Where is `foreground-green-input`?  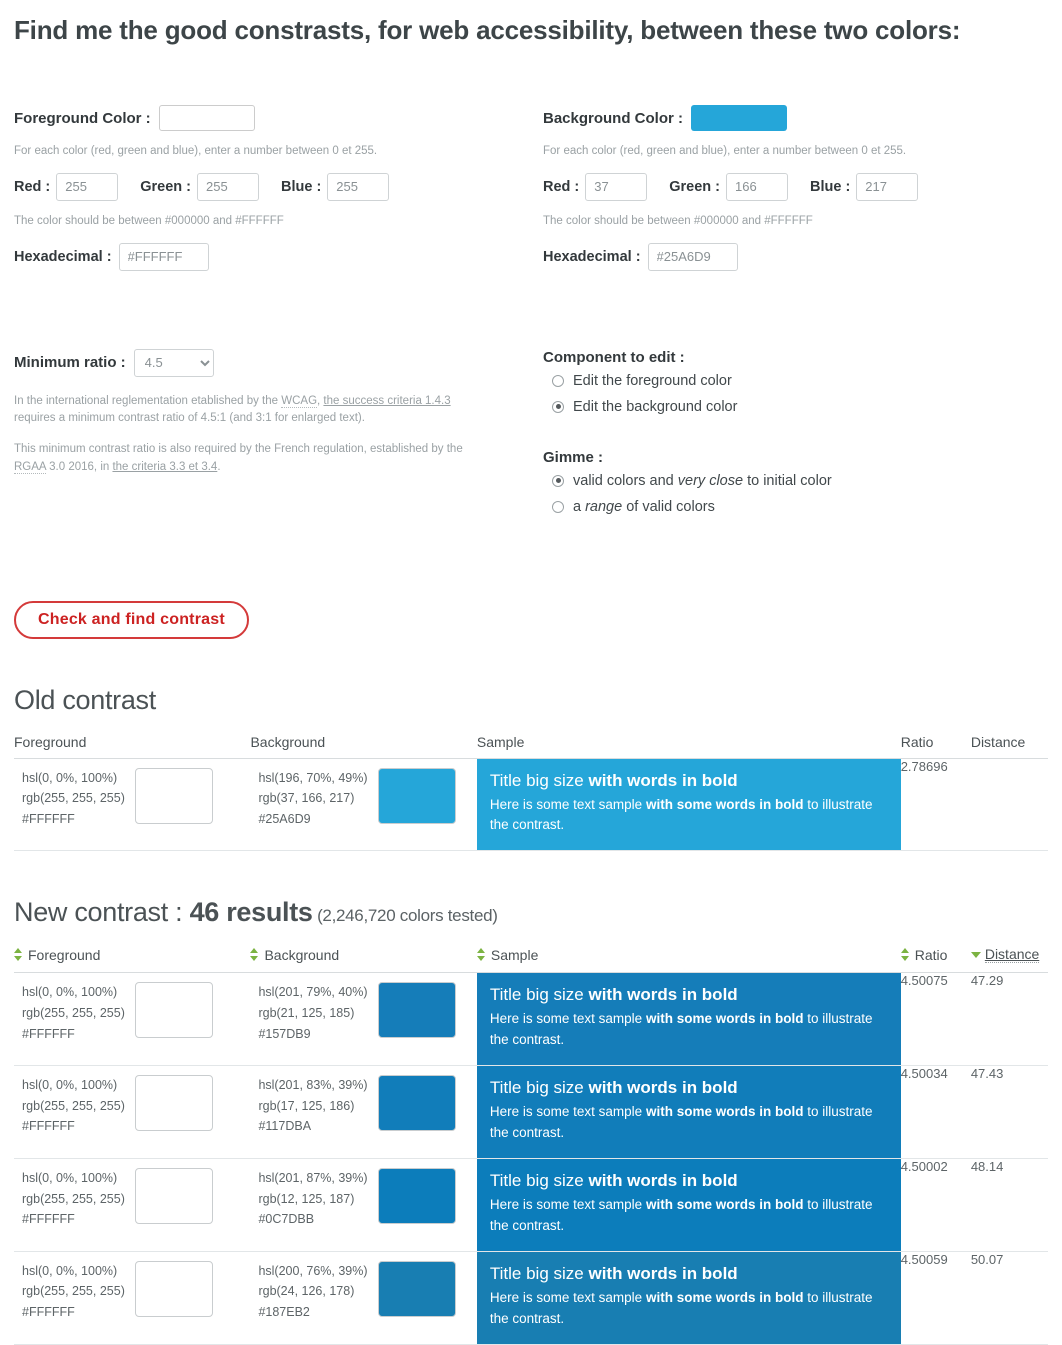
foreground-green-input is located at coordinates (228, 186).